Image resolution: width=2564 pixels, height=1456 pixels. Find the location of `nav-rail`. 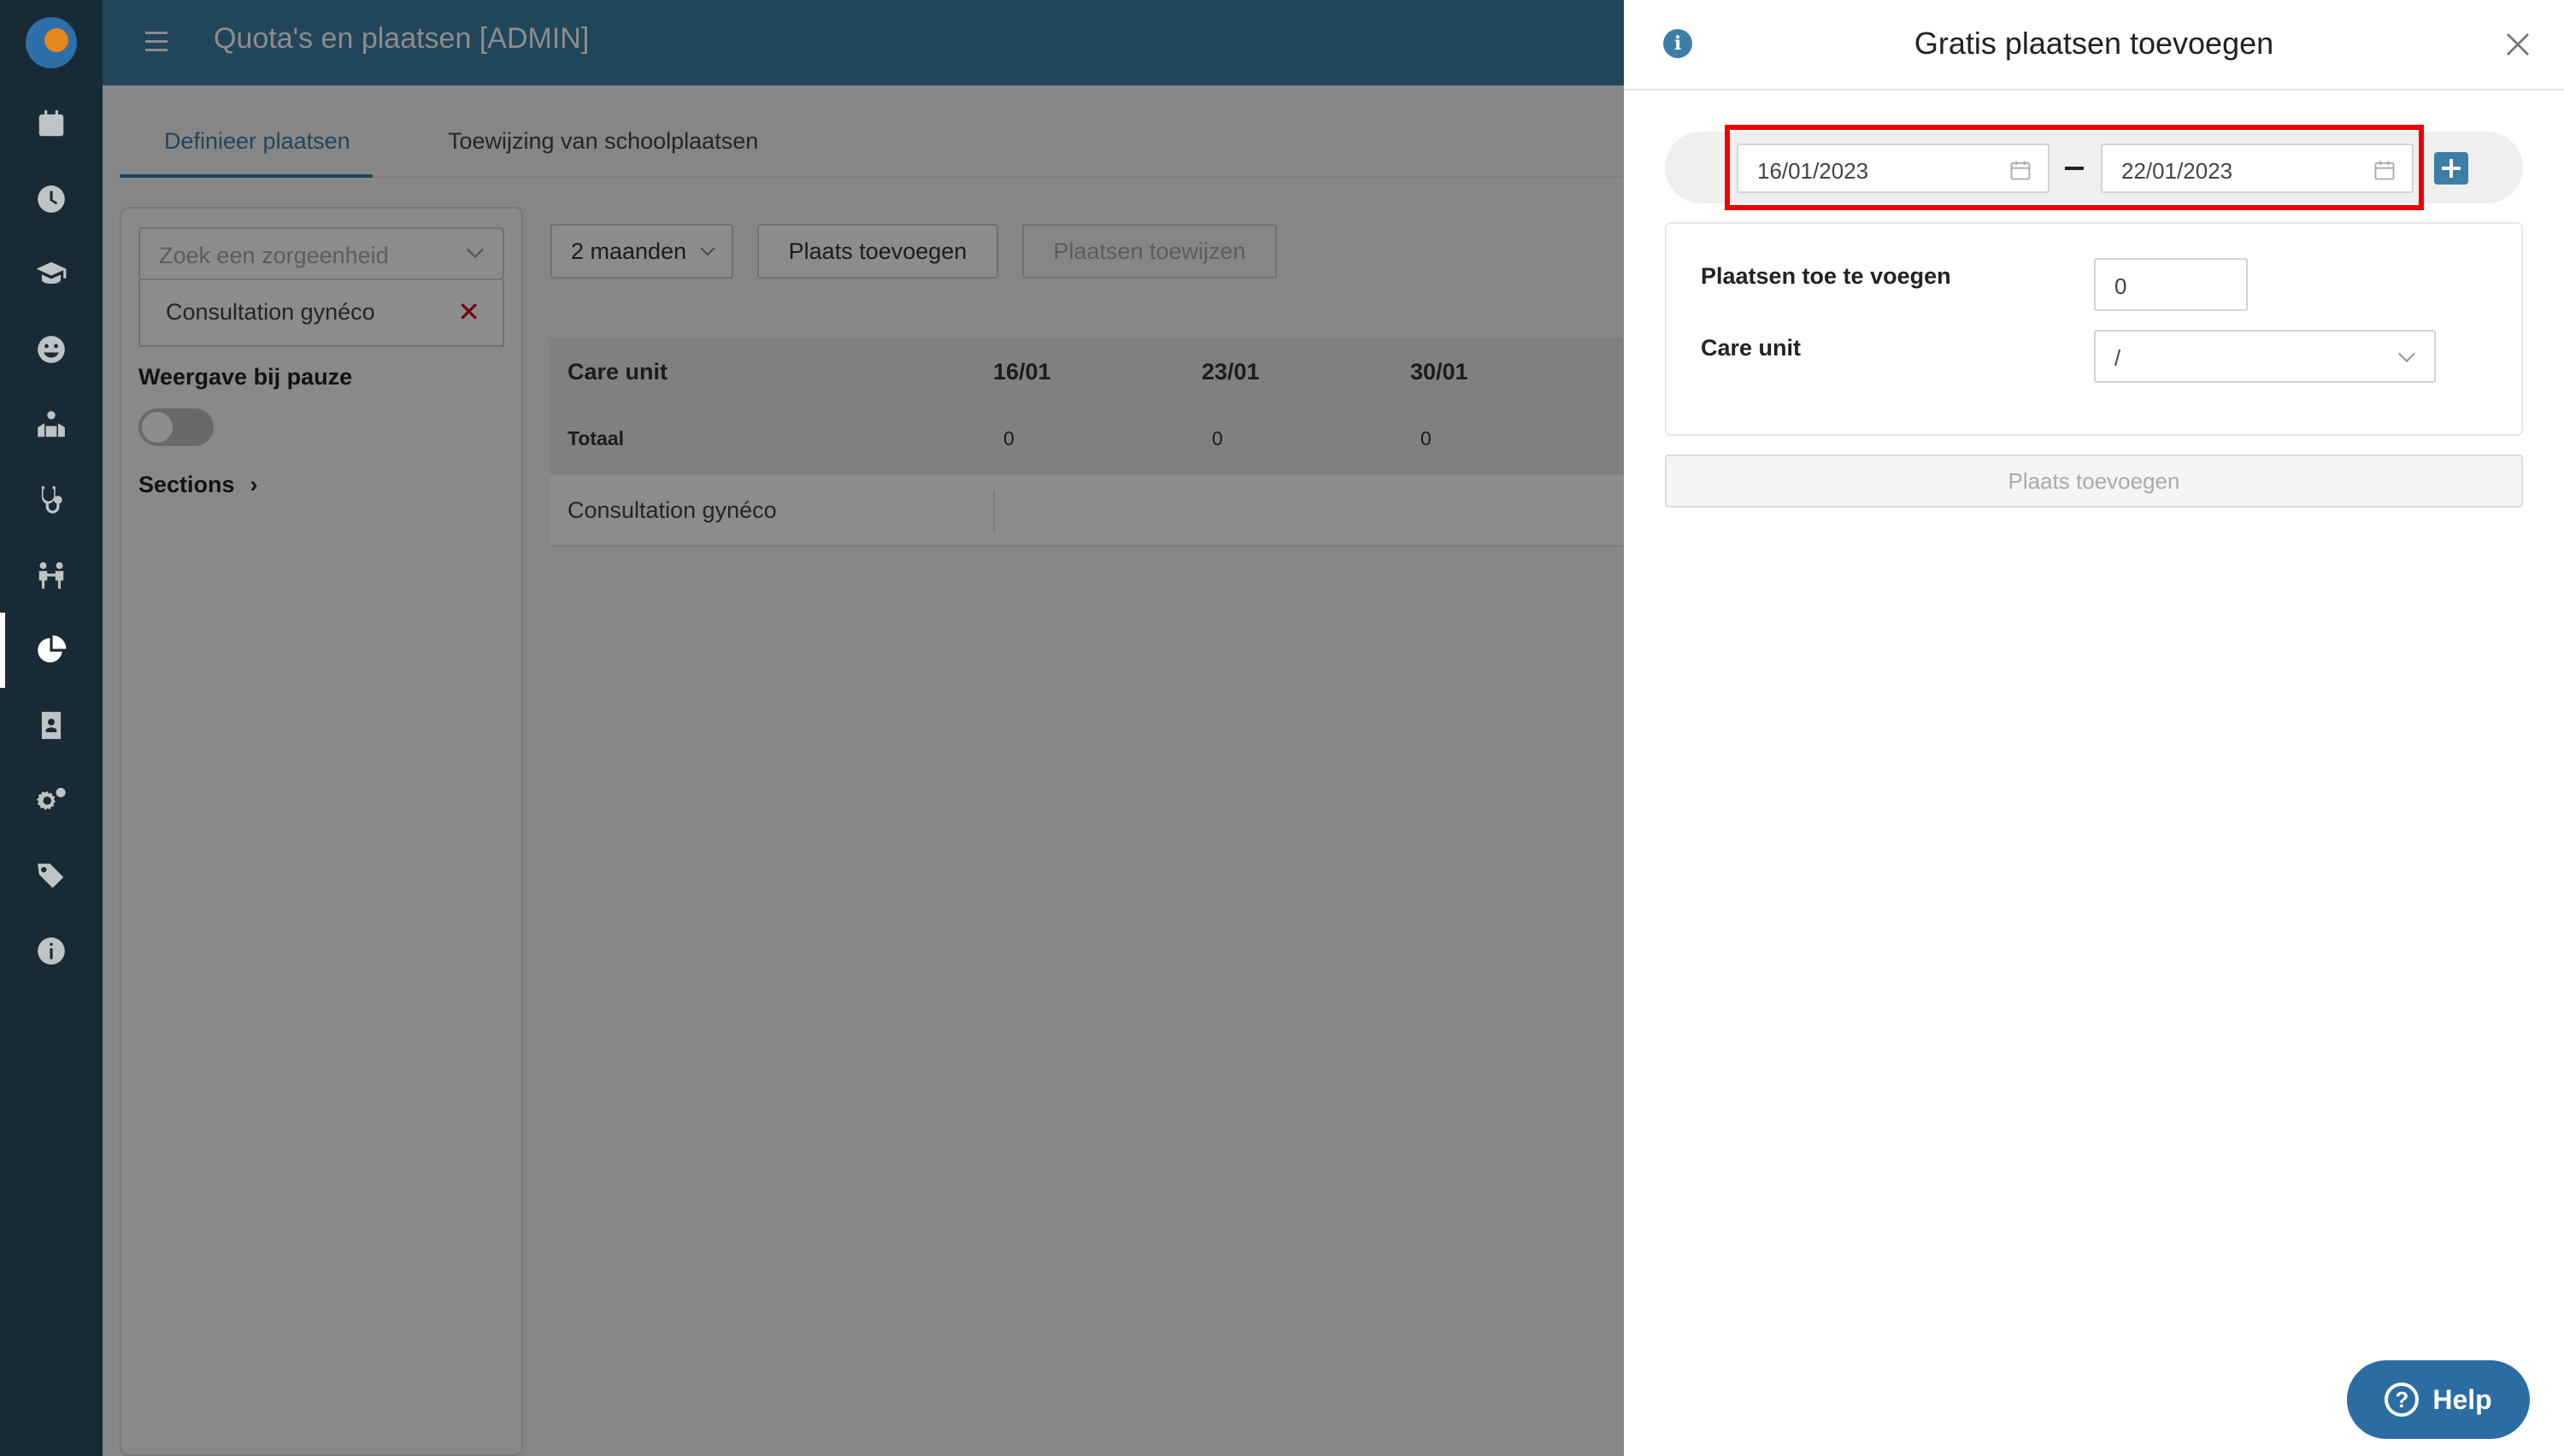

nav-rail is located at coordinates (51, 728).